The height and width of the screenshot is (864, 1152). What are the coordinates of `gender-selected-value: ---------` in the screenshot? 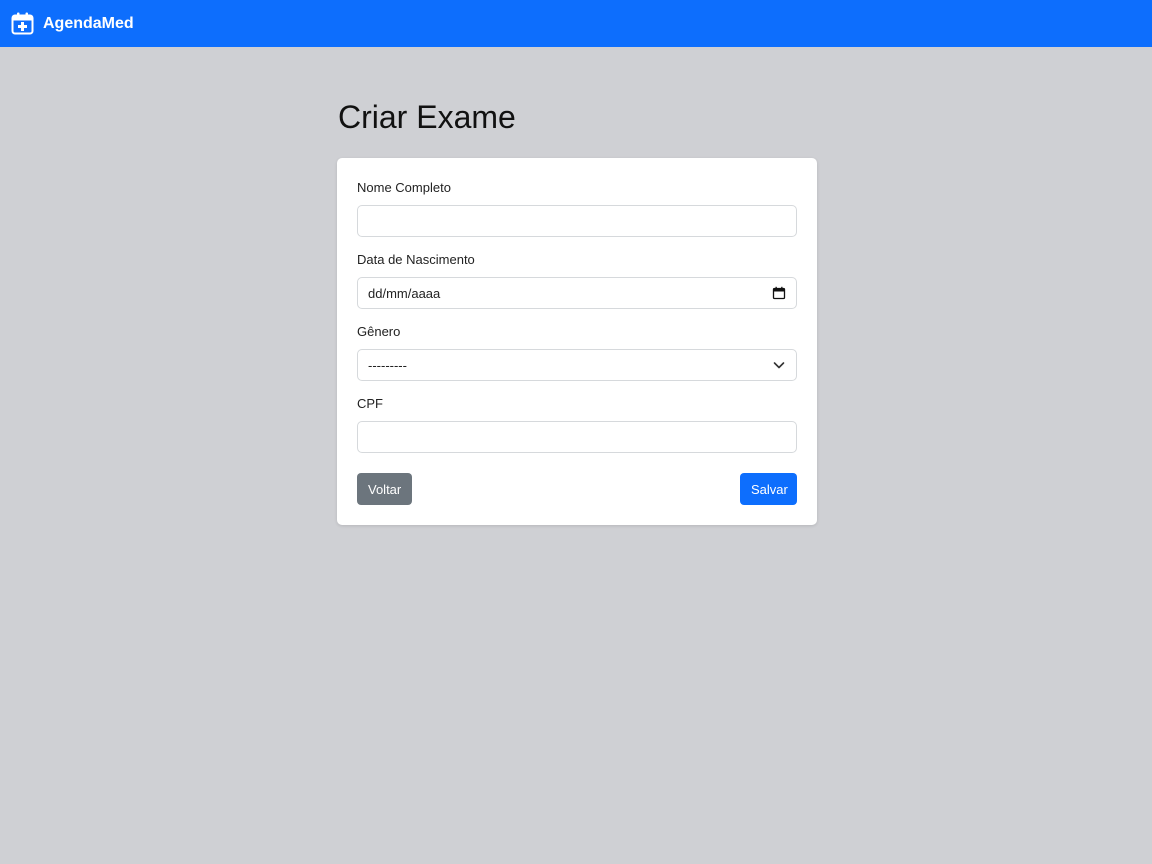 It's located at (387, 365).